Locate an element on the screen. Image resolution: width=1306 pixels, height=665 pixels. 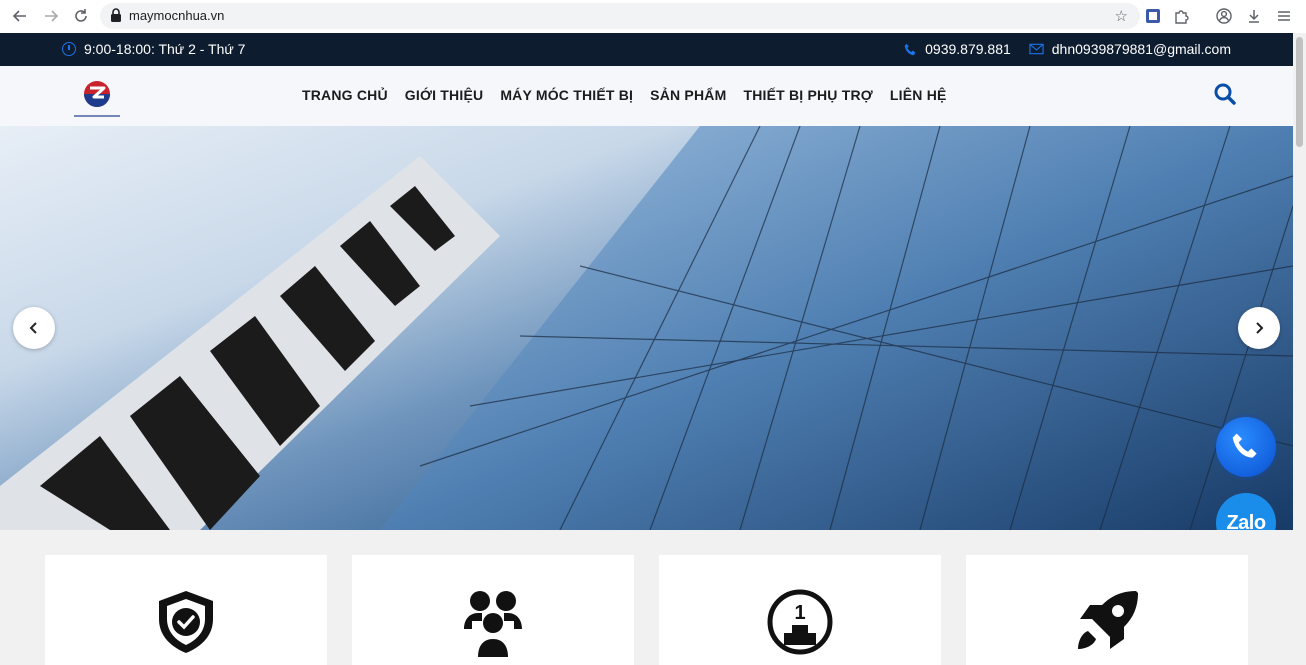
url-text: maymocnhua.vn is located at coordinates (177, 15).